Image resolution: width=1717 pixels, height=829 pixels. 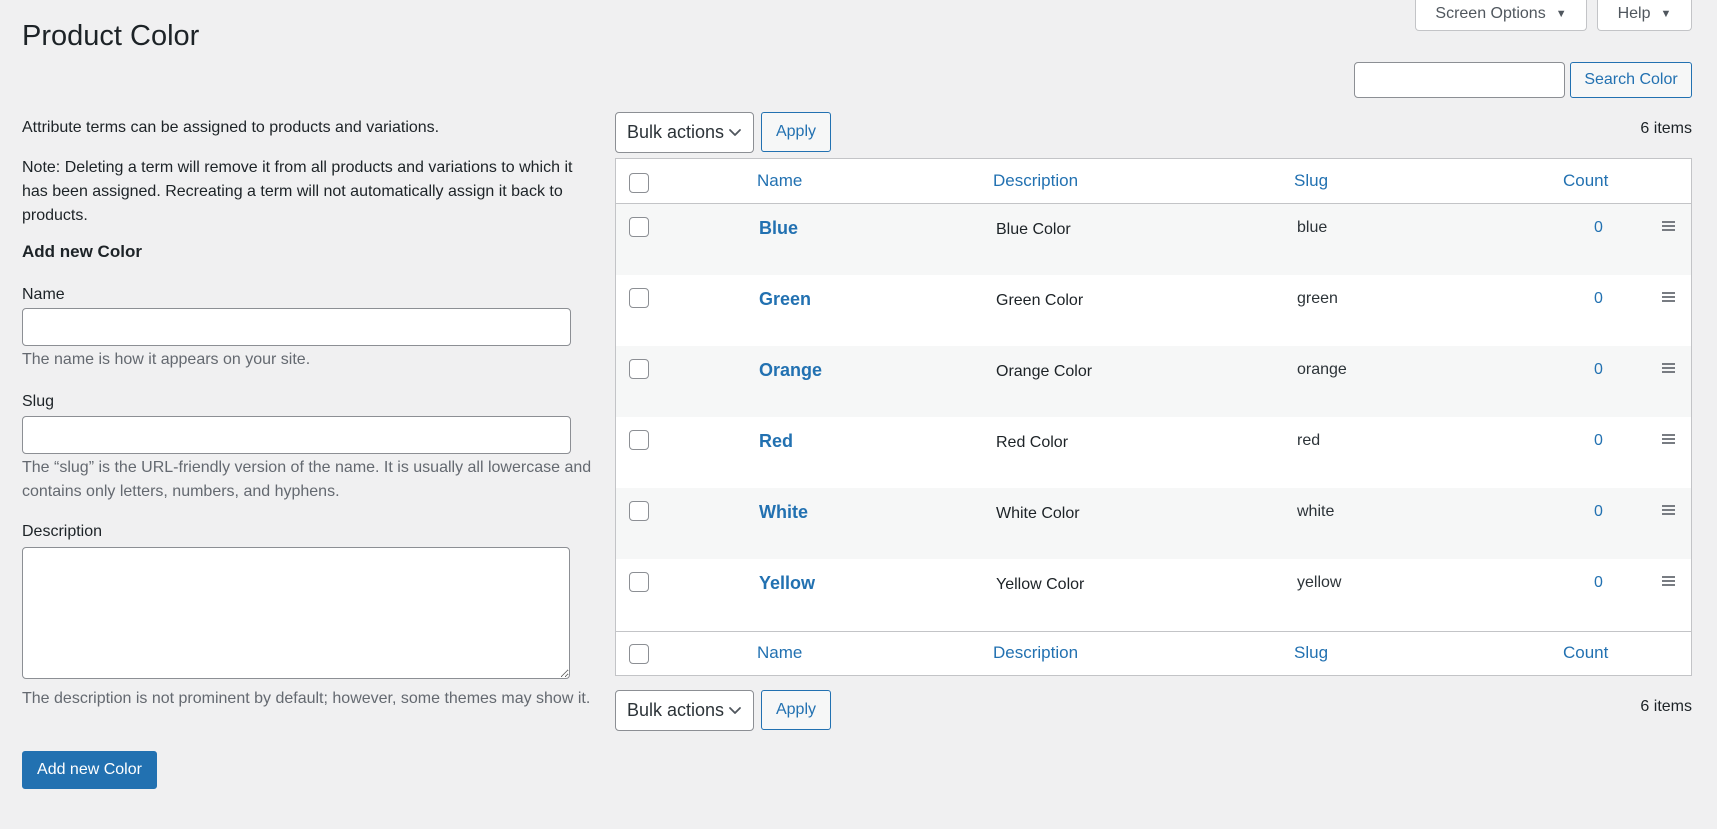 What do you see at coordinates (1316, 511) in the screenshot?
I see `term-slug: white` at bounding box center [1316, 511].